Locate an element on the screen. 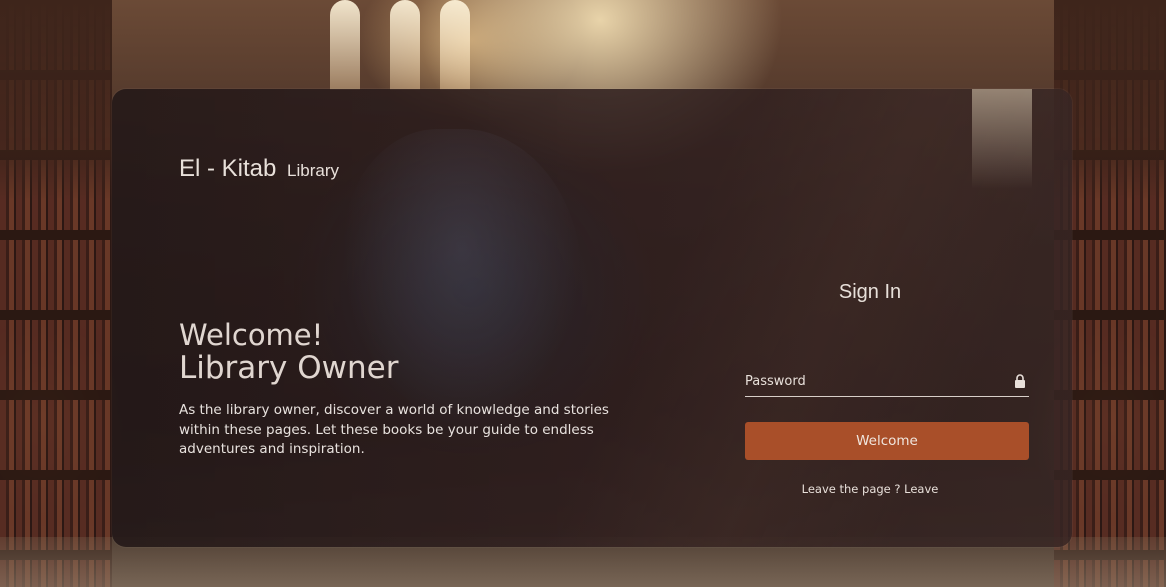 The height and width of the screenshot is (587, 1166). brand-logo: El - Kitab Library is located at coordinates (259, 169).